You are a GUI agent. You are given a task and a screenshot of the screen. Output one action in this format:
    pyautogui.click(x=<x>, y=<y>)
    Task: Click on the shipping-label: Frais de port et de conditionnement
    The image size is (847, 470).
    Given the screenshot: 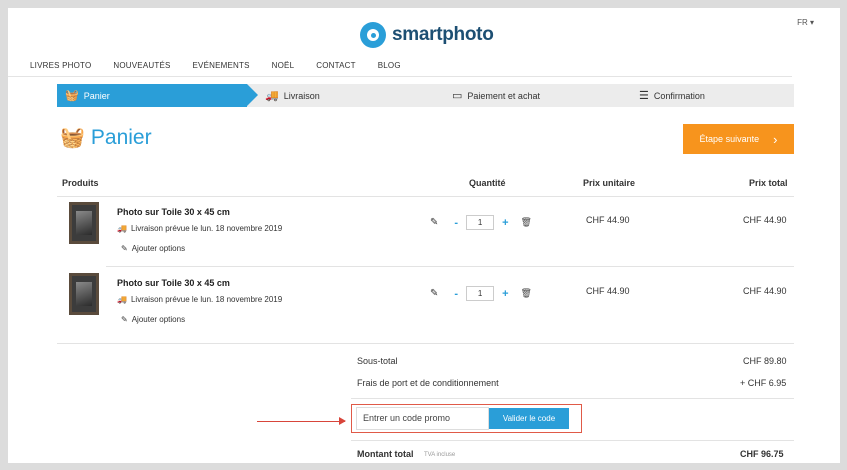 What is the action you would take?
    pyautogui.click(x=428, y=383)
    